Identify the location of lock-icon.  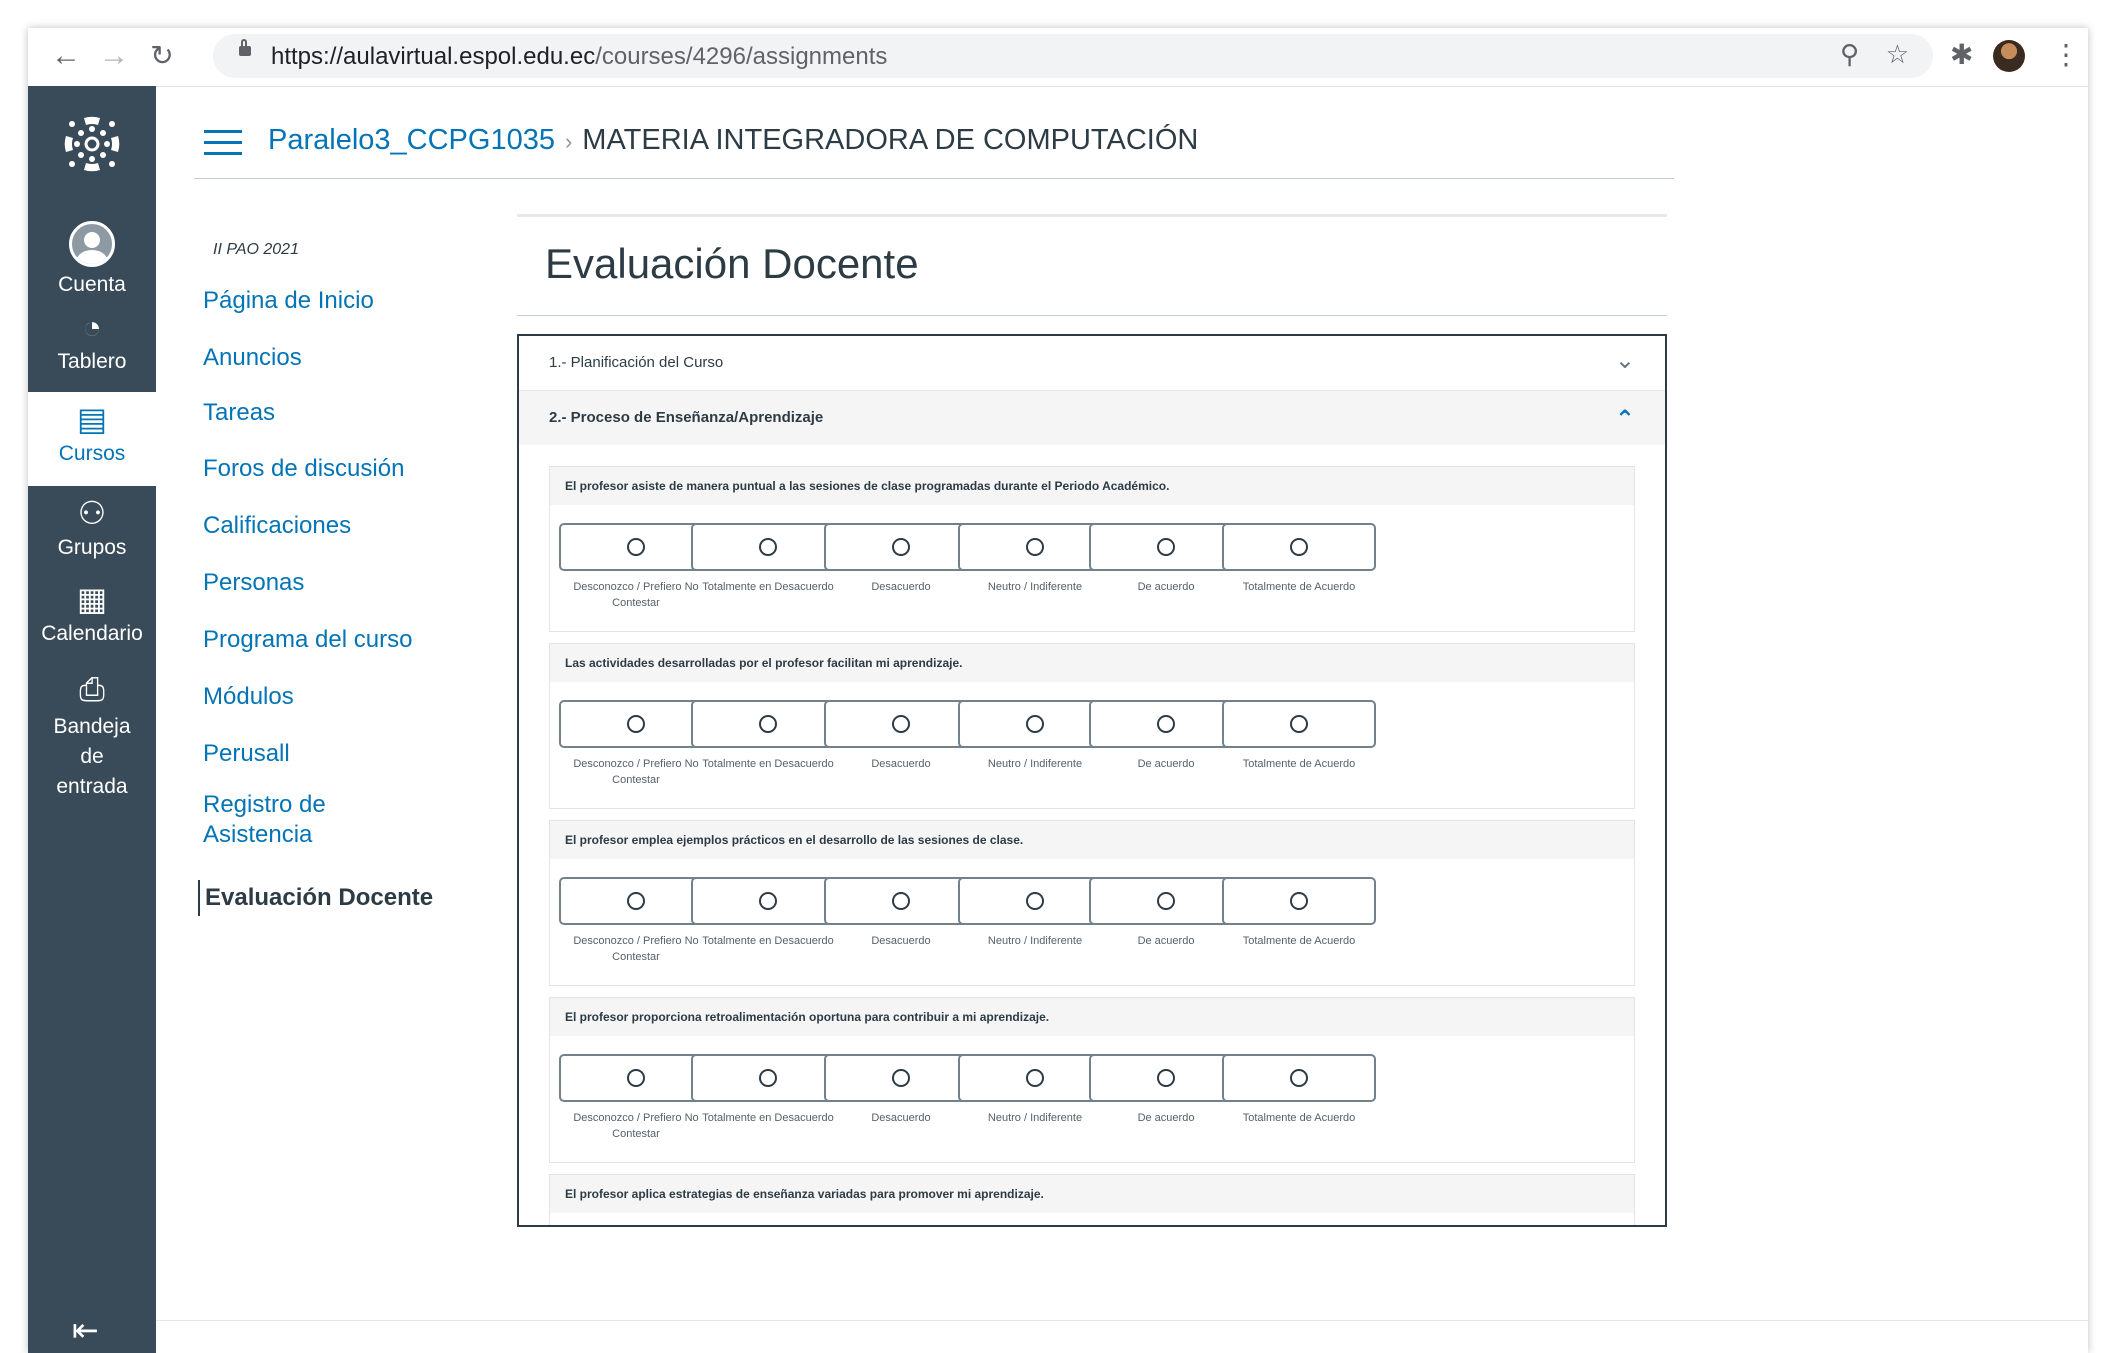
(245, 47).